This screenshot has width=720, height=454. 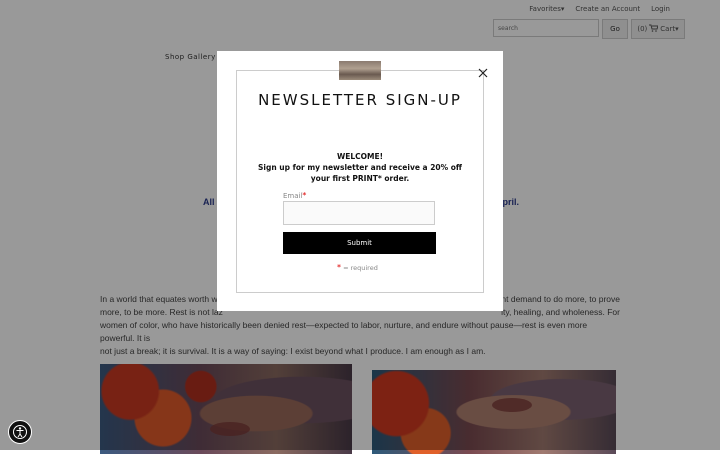 What do you see at coordinates (483, 71) in the screenshot?
I see `close-icon` at bounding box center [483, 71].